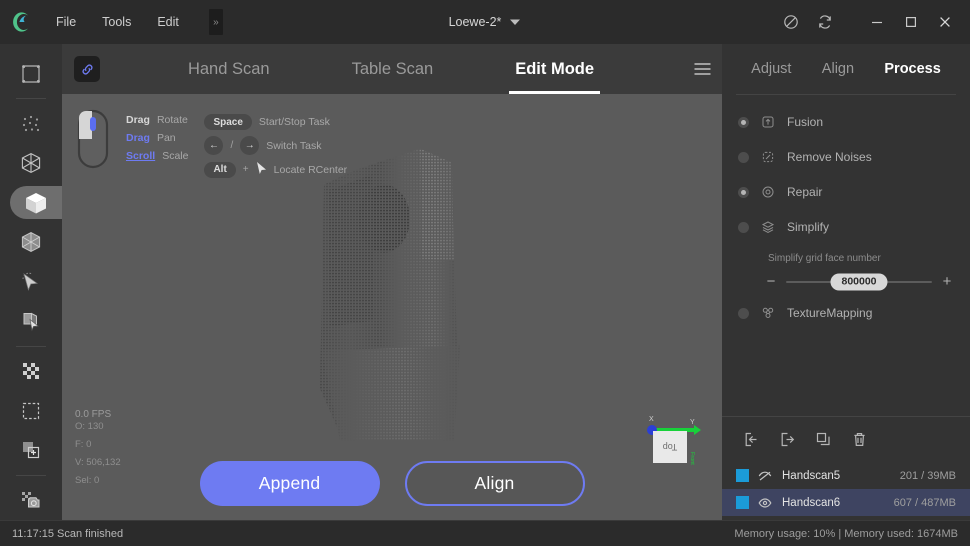 This screenshot has width=970, height=546. I want to click on simplify-slider-group: Simplify grid face number − 800000 +, so click(846, 274).